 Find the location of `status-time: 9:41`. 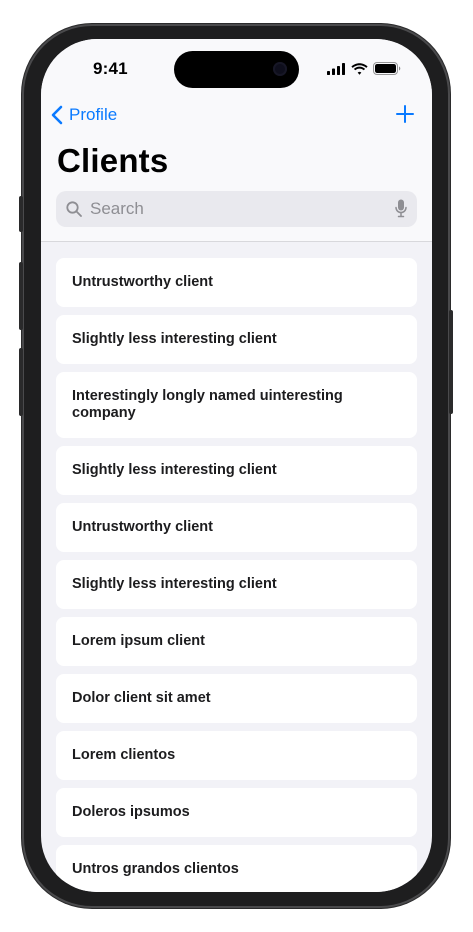

status-time: 9:41 is located at coordinates (110, 68).